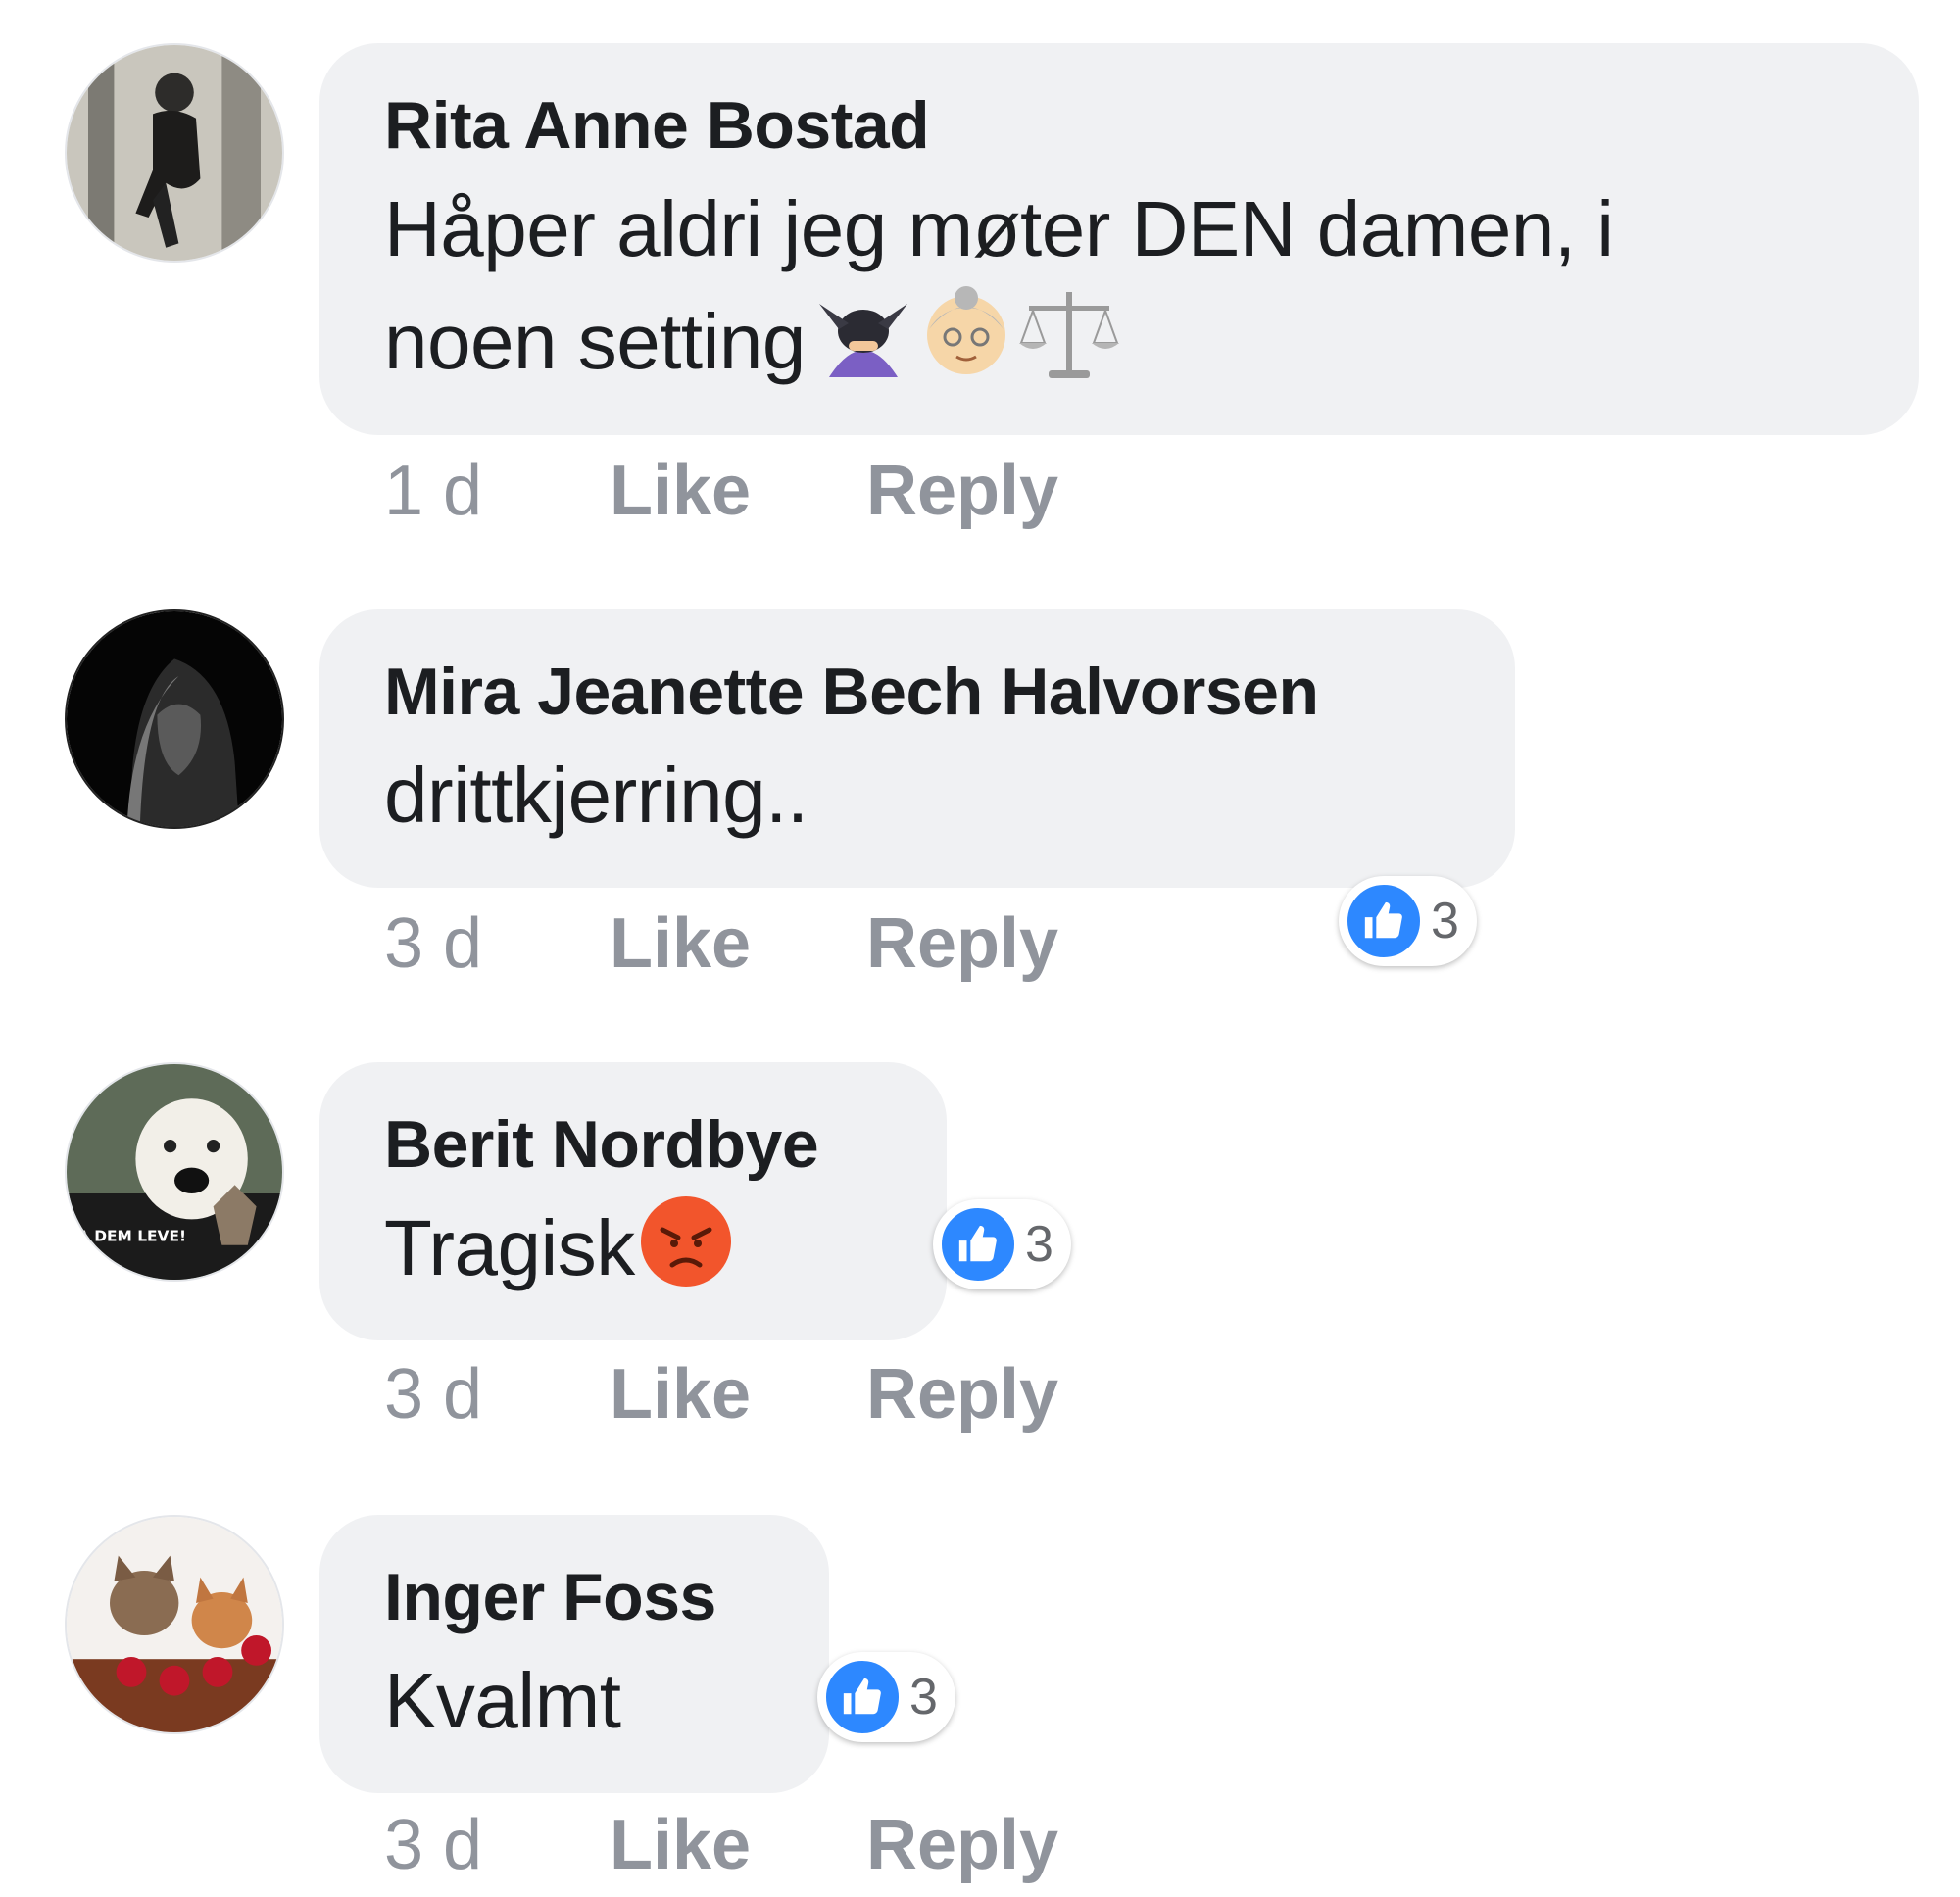 The height and width of the screenshot is (1897, 1960). What do you see at coordinates (127, 1235) in the screenshot?
I see `avatar-caption: LA DEM LEVE!` at bounding box center [127, 1235].